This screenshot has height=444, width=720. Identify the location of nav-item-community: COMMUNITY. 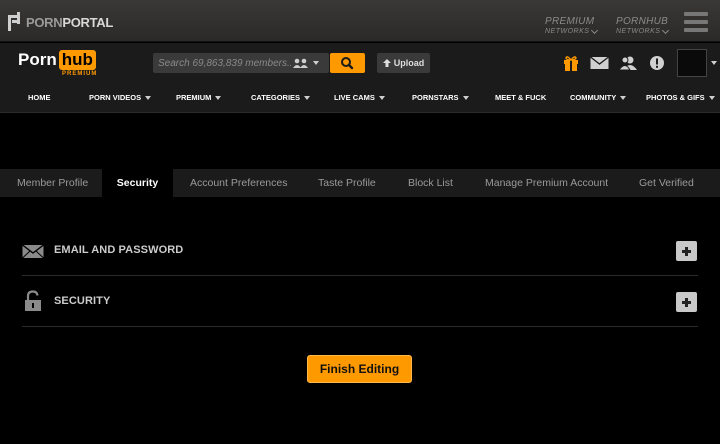
(598, 97).